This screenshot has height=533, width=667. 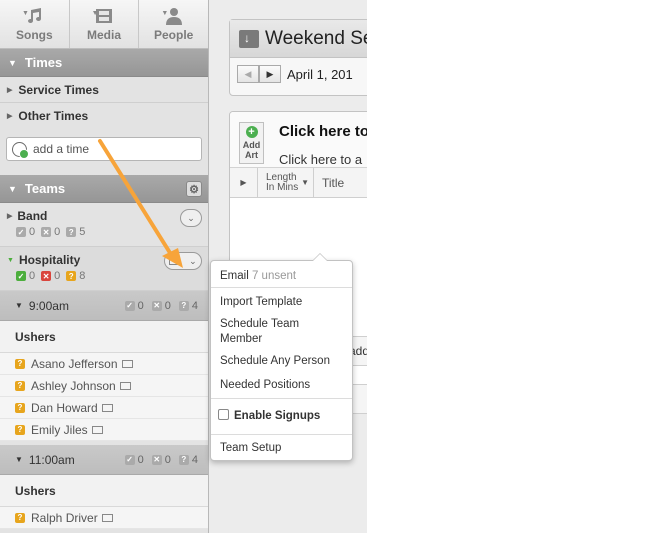 What do you see at coordinates (104, 149) in the screenshot?
I see `add-time-button: add a time` at bounding box center [104, 149].